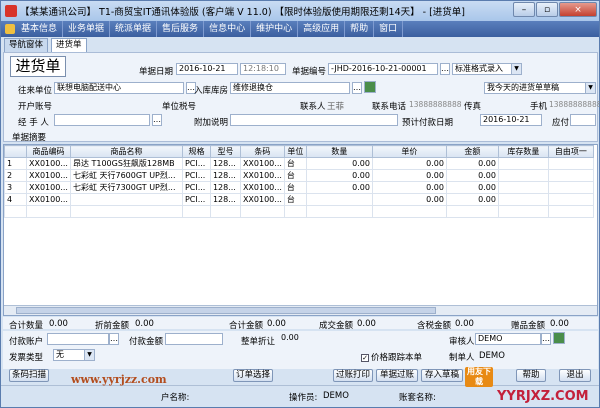 The image size is (600, 408). Describe the element at coordinates (226, 310) in the screenshot. I see `scrollbar-thumb` at that location.